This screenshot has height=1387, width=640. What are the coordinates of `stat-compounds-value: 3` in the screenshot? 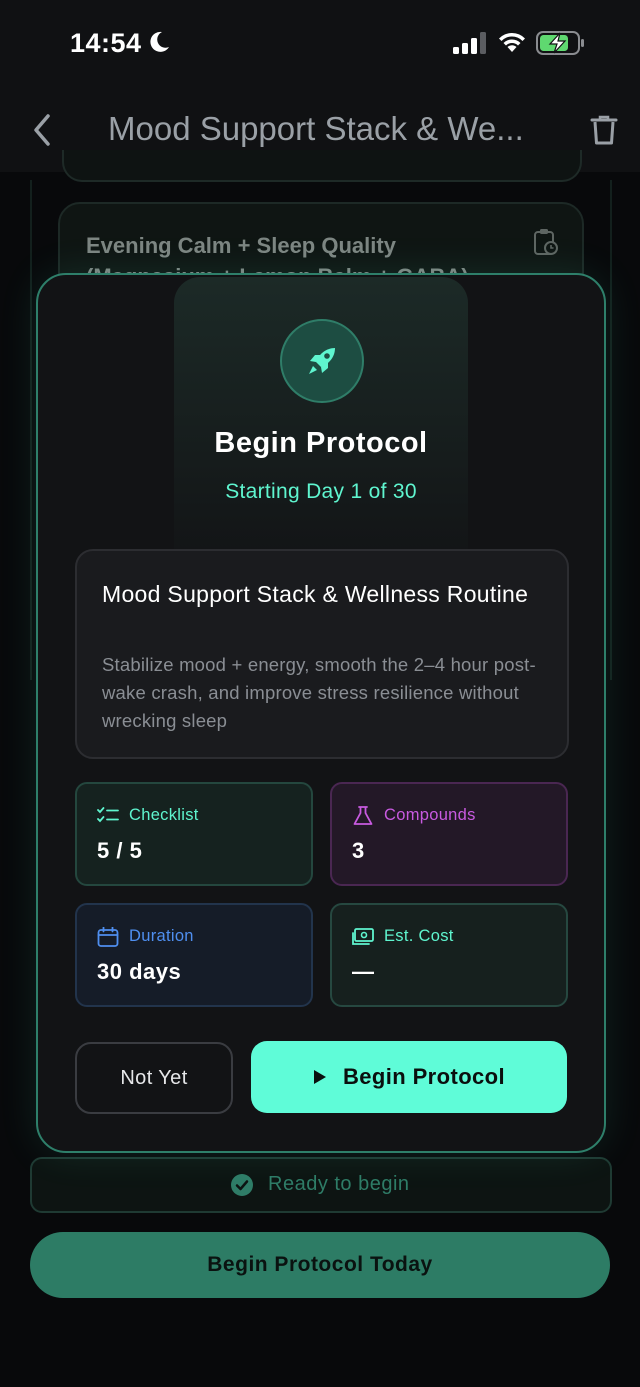 It's located at (358, 850).